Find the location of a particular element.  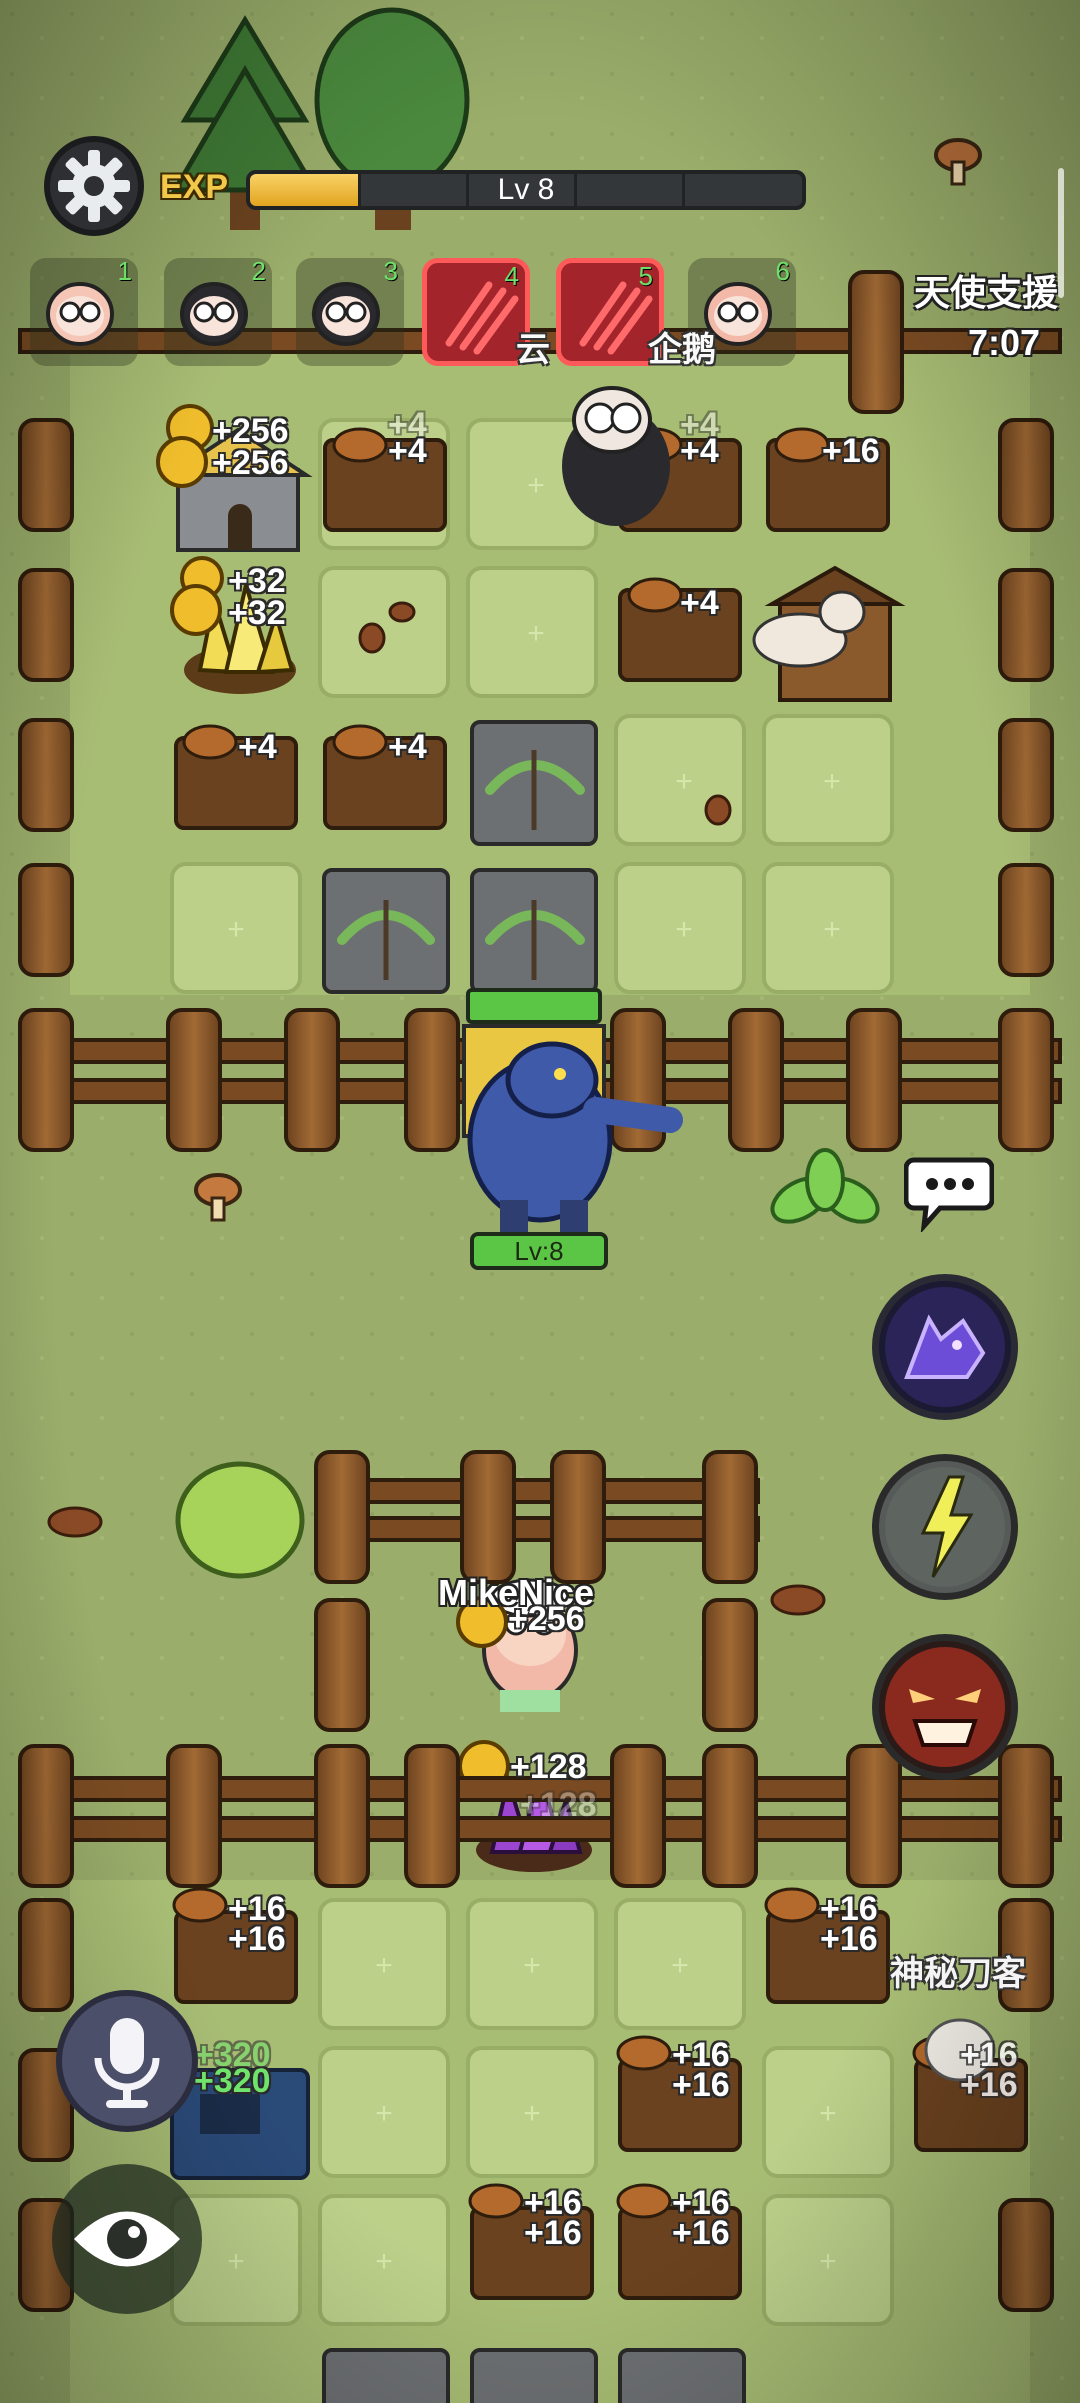

team-slot-number: 2 is located at coordinates (258, 271).